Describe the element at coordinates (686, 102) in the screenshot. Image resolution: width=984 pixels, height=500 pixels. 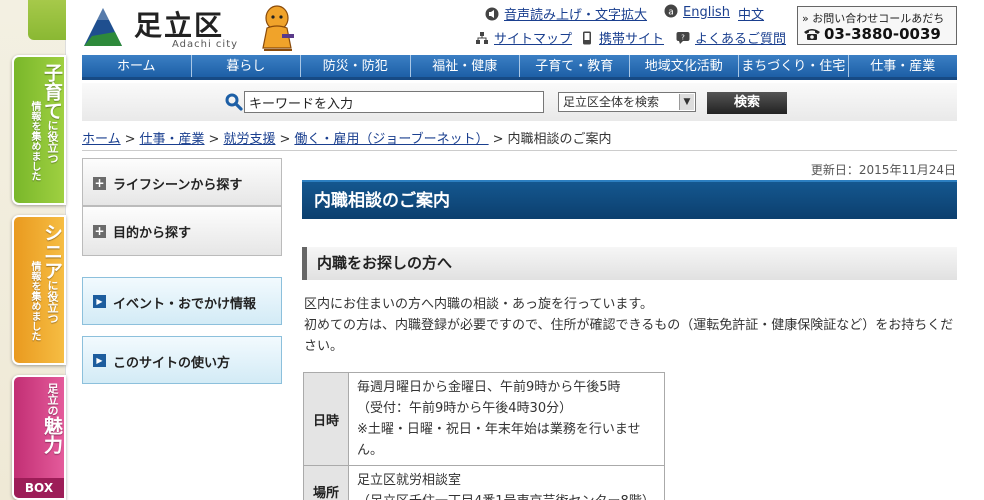
I see `chevron-down-icon: ▼` at that location.